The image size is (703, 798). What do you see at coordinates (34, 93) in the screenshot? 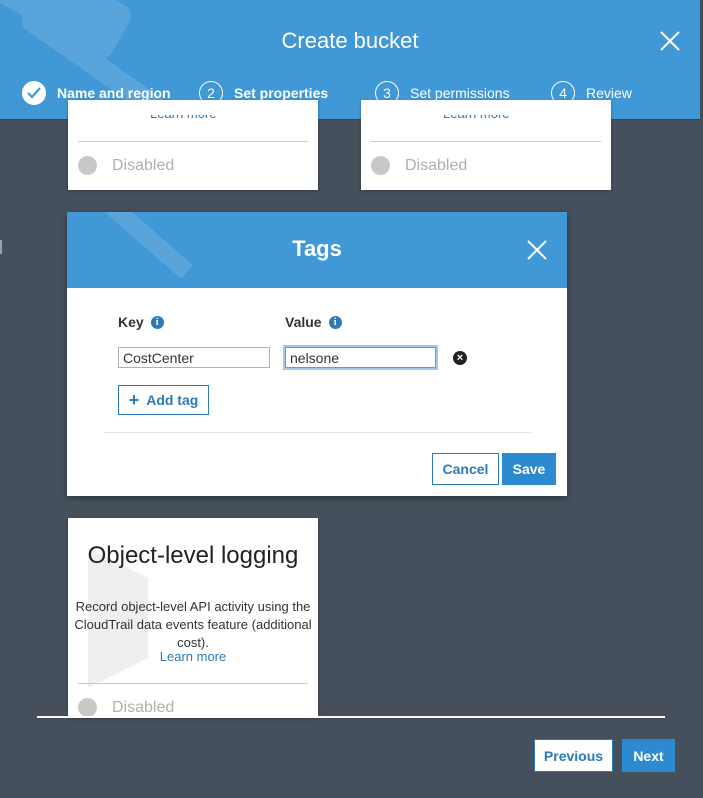
I see `checkmark-icon` at bounding box center [34, 93].